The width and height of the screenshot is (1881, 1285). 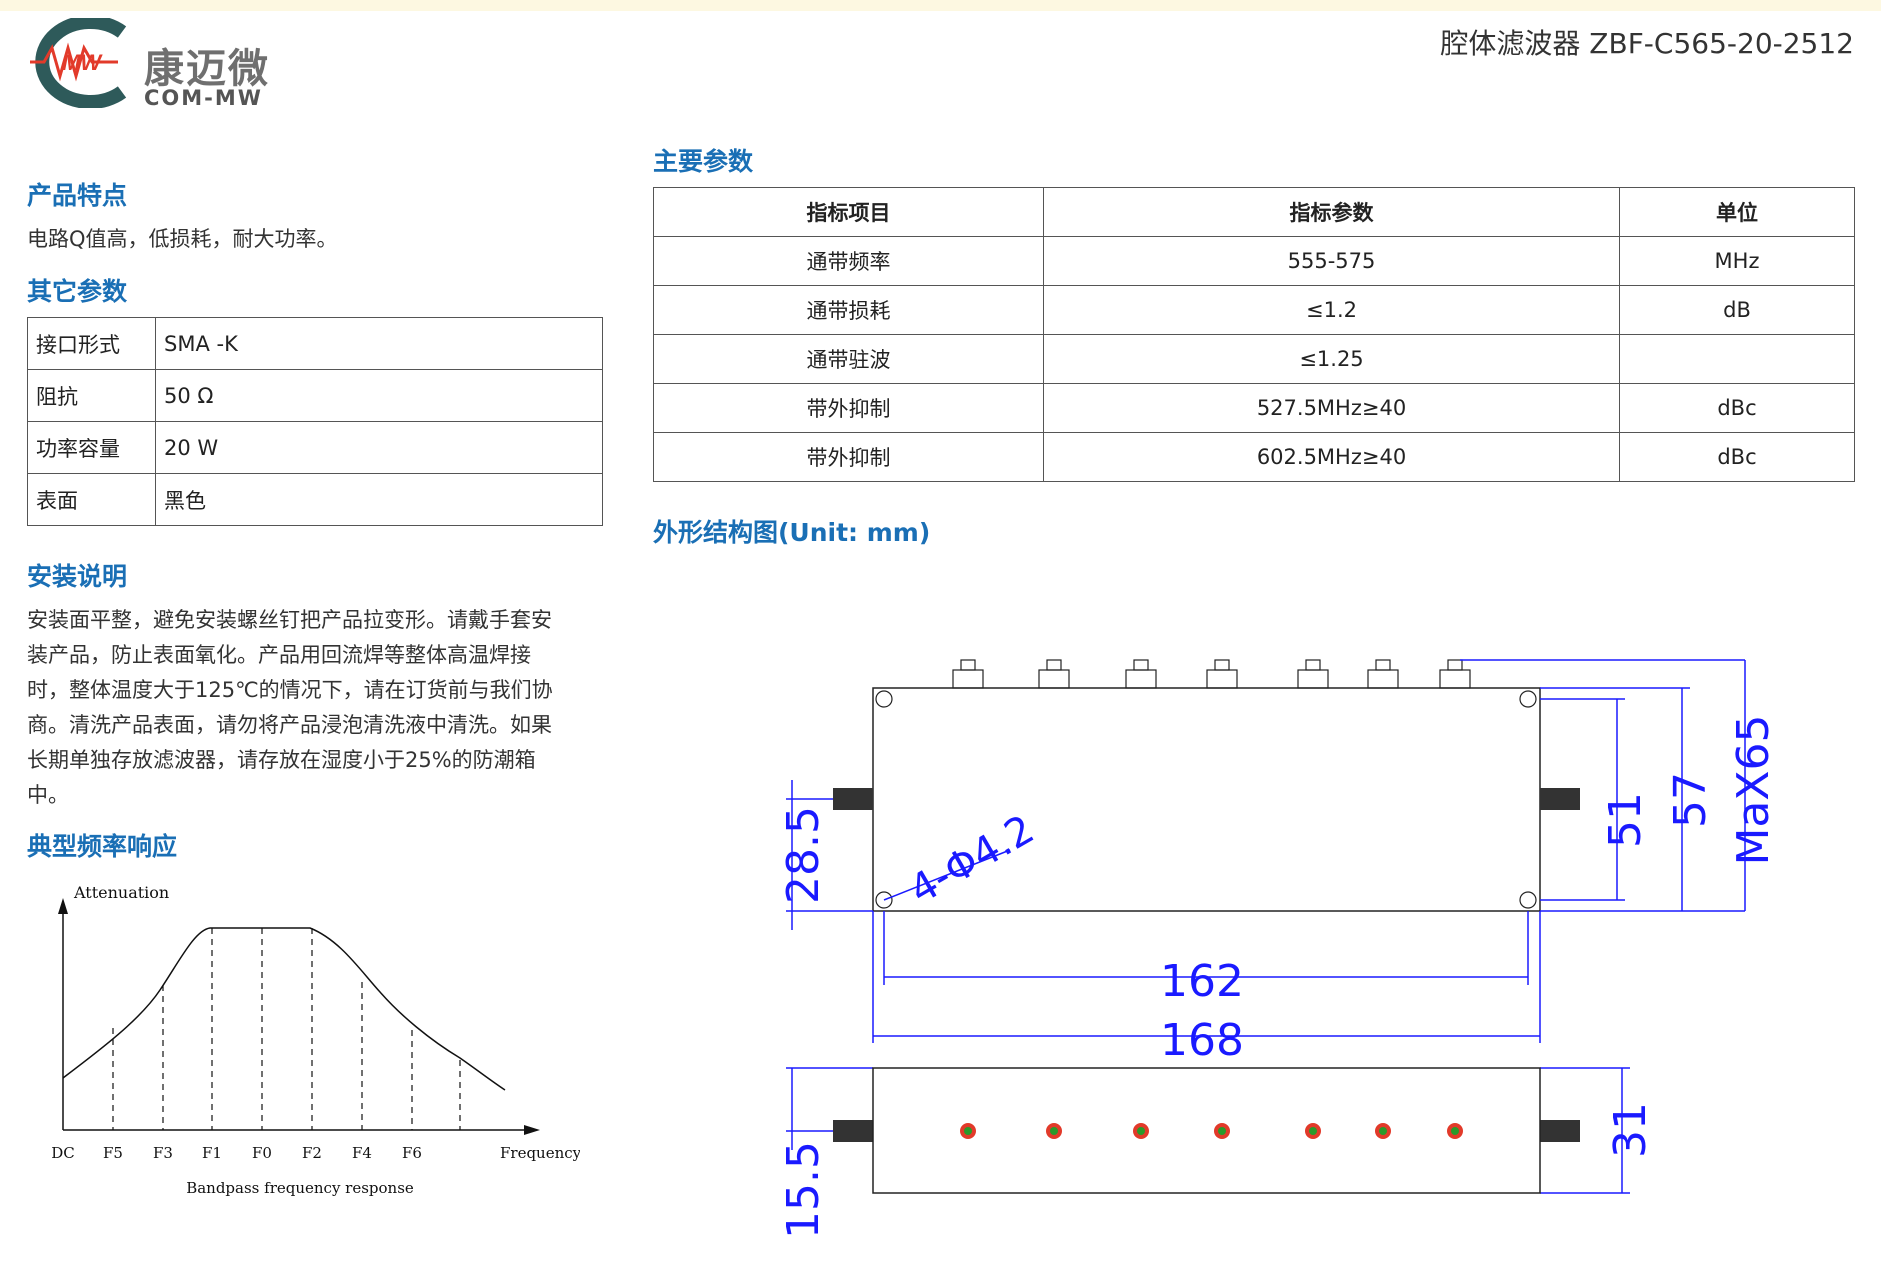 I want to click on table-row: 表面 黑色, so click(x=315, y=499).